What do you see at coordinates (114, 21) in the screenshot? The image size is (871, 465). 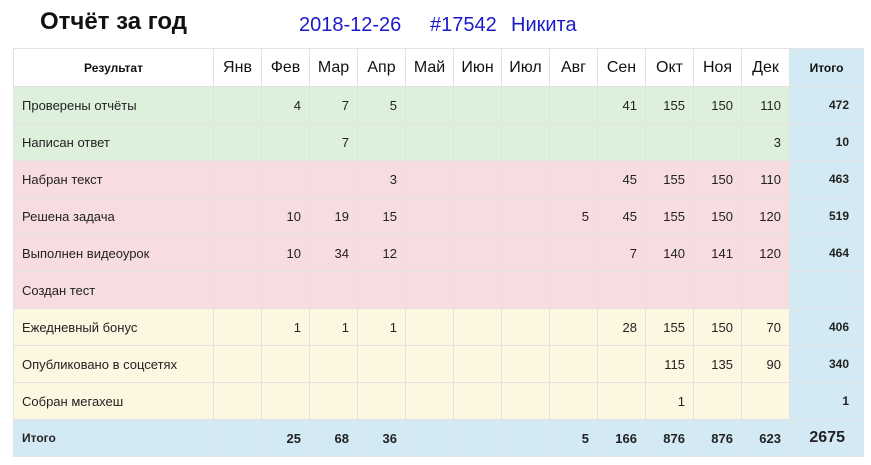 I see `page-title: Отчёт за год` at bounding box center [114, 21].